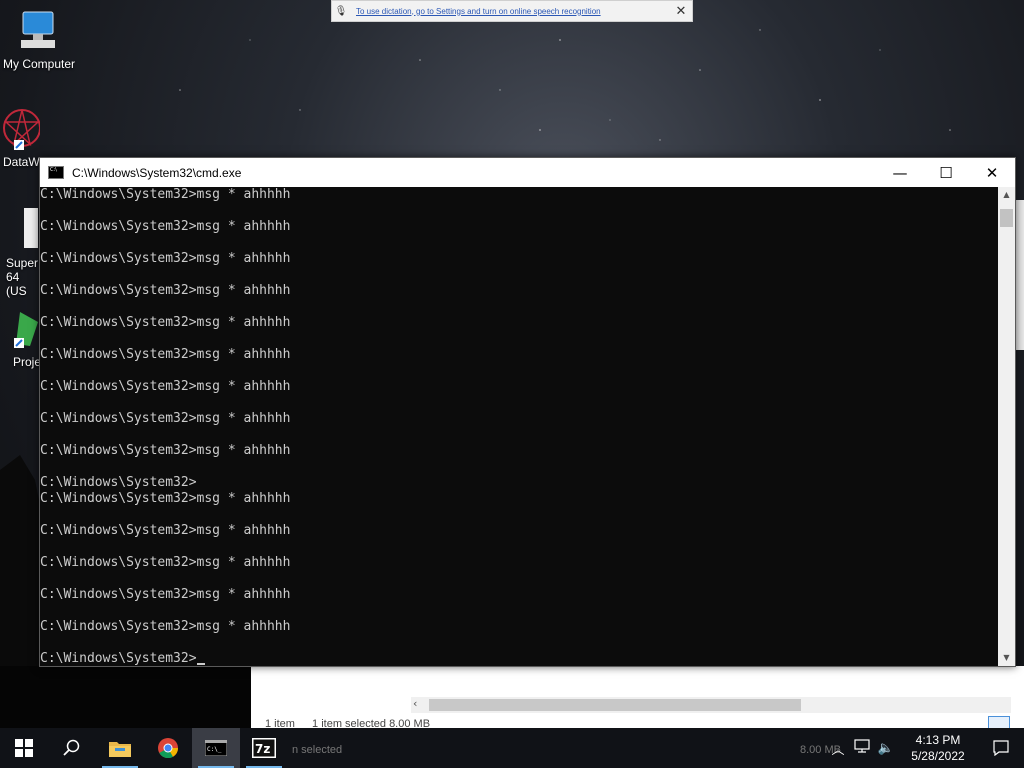 This screenshot has width=1024, height=768. What do you see at coordinates (938, 748) in the screenshot?
I see `taskbar-clock: 4:13 PM 5/28/2022` at bounding box center [938, 748].